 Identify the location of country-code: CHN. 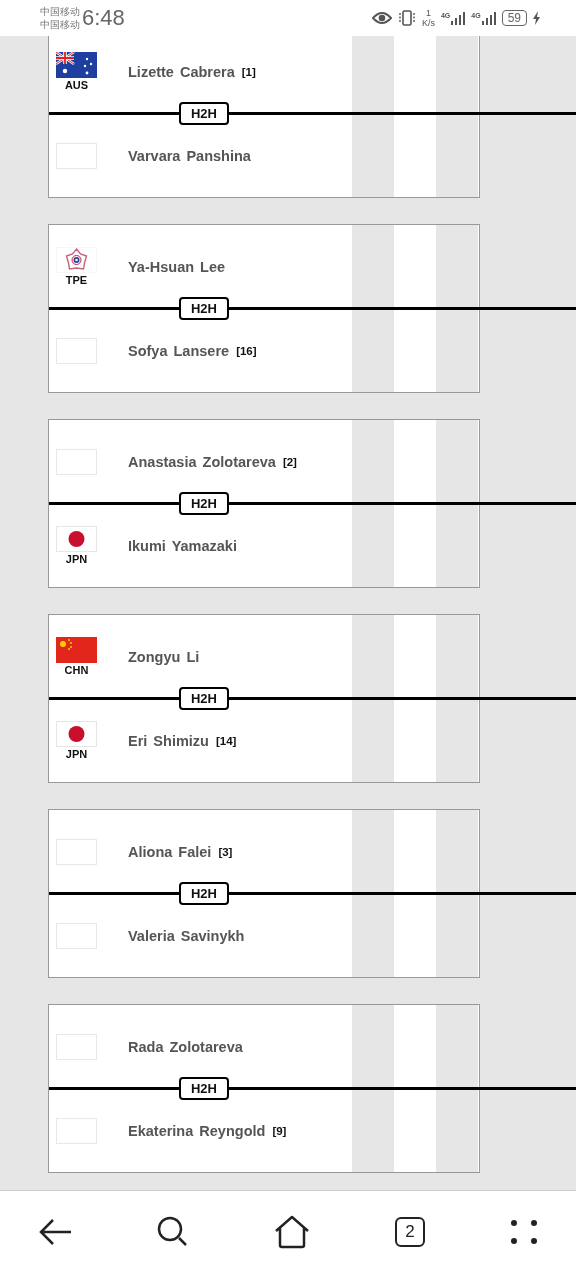
(76, 670).